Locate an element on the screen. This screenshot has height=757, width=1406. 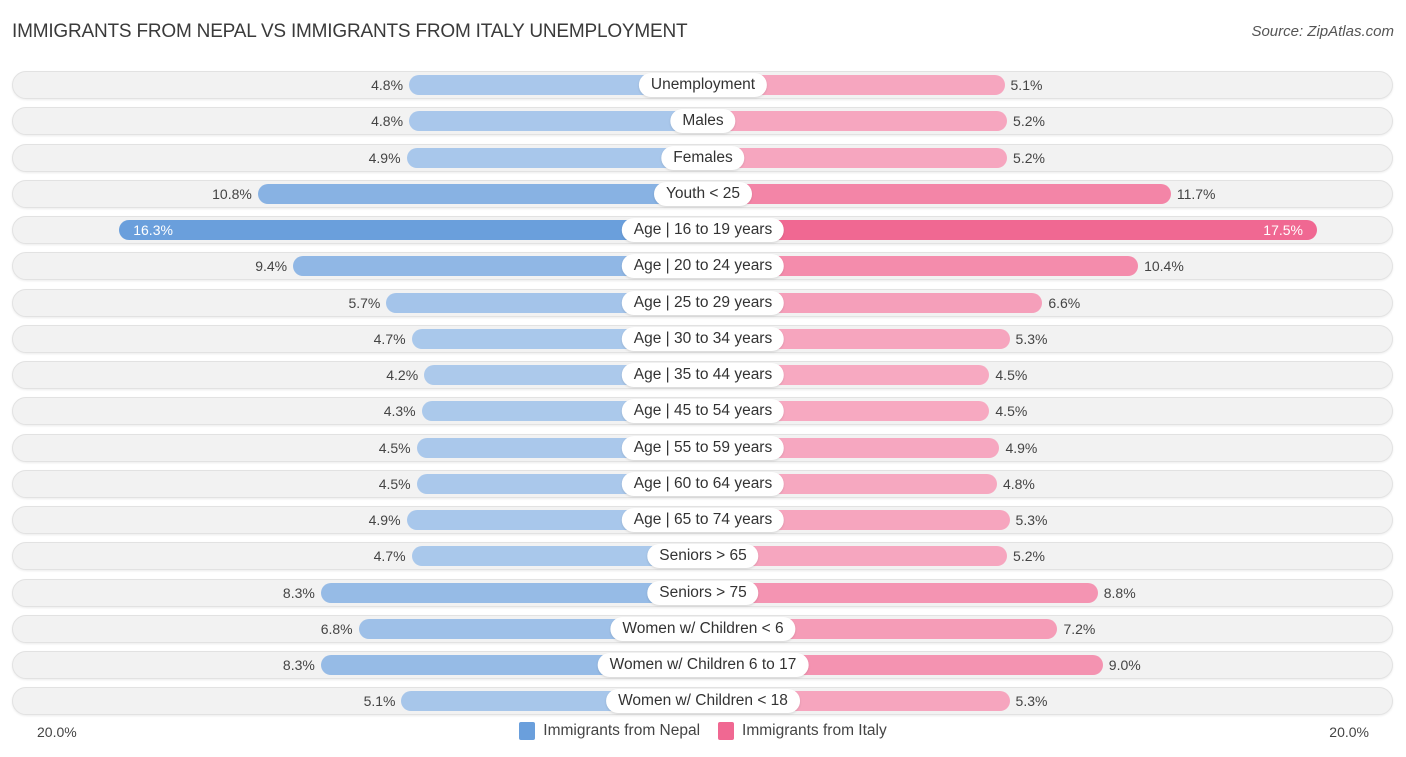
value-label-italy: 4.8% is located at coordinates (1018, 483).